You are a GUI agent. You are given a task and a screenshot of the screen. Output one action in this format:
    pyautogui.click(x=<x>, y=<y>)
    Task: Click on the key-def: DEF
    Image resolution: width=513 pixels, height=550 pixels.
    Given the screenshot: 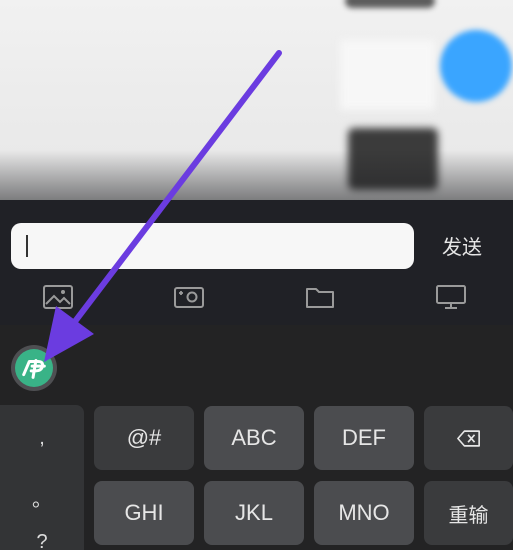 What is the action you would take?
    pyautogui.click(x=364, y=438)
    